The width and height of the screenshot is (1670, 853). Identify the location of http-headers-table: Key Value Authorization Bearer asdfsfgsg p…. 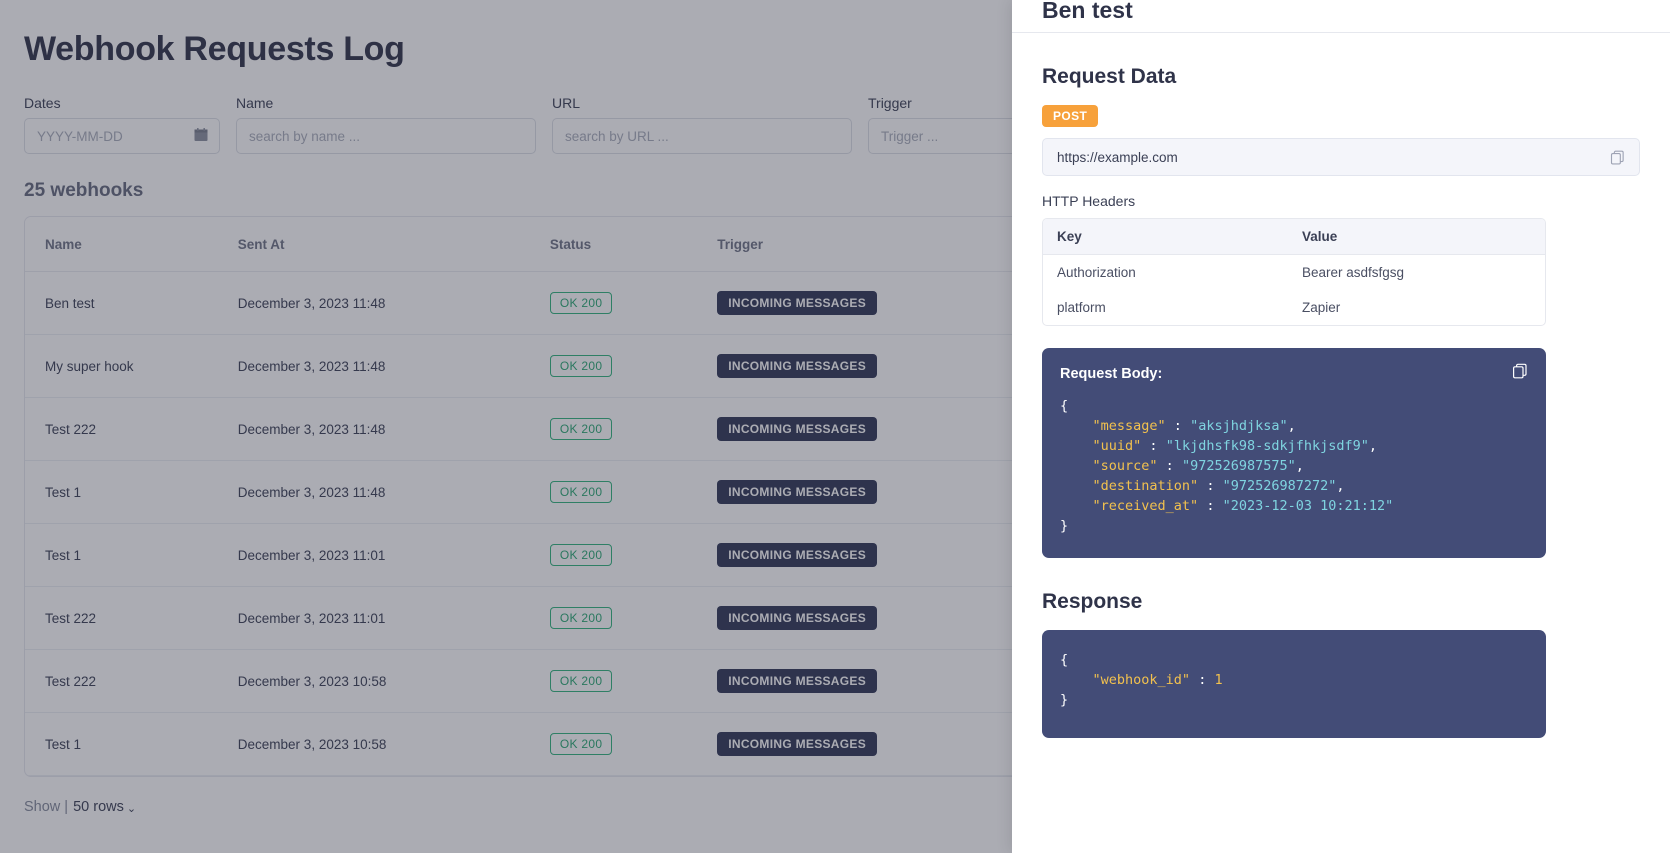
(1294, 272).